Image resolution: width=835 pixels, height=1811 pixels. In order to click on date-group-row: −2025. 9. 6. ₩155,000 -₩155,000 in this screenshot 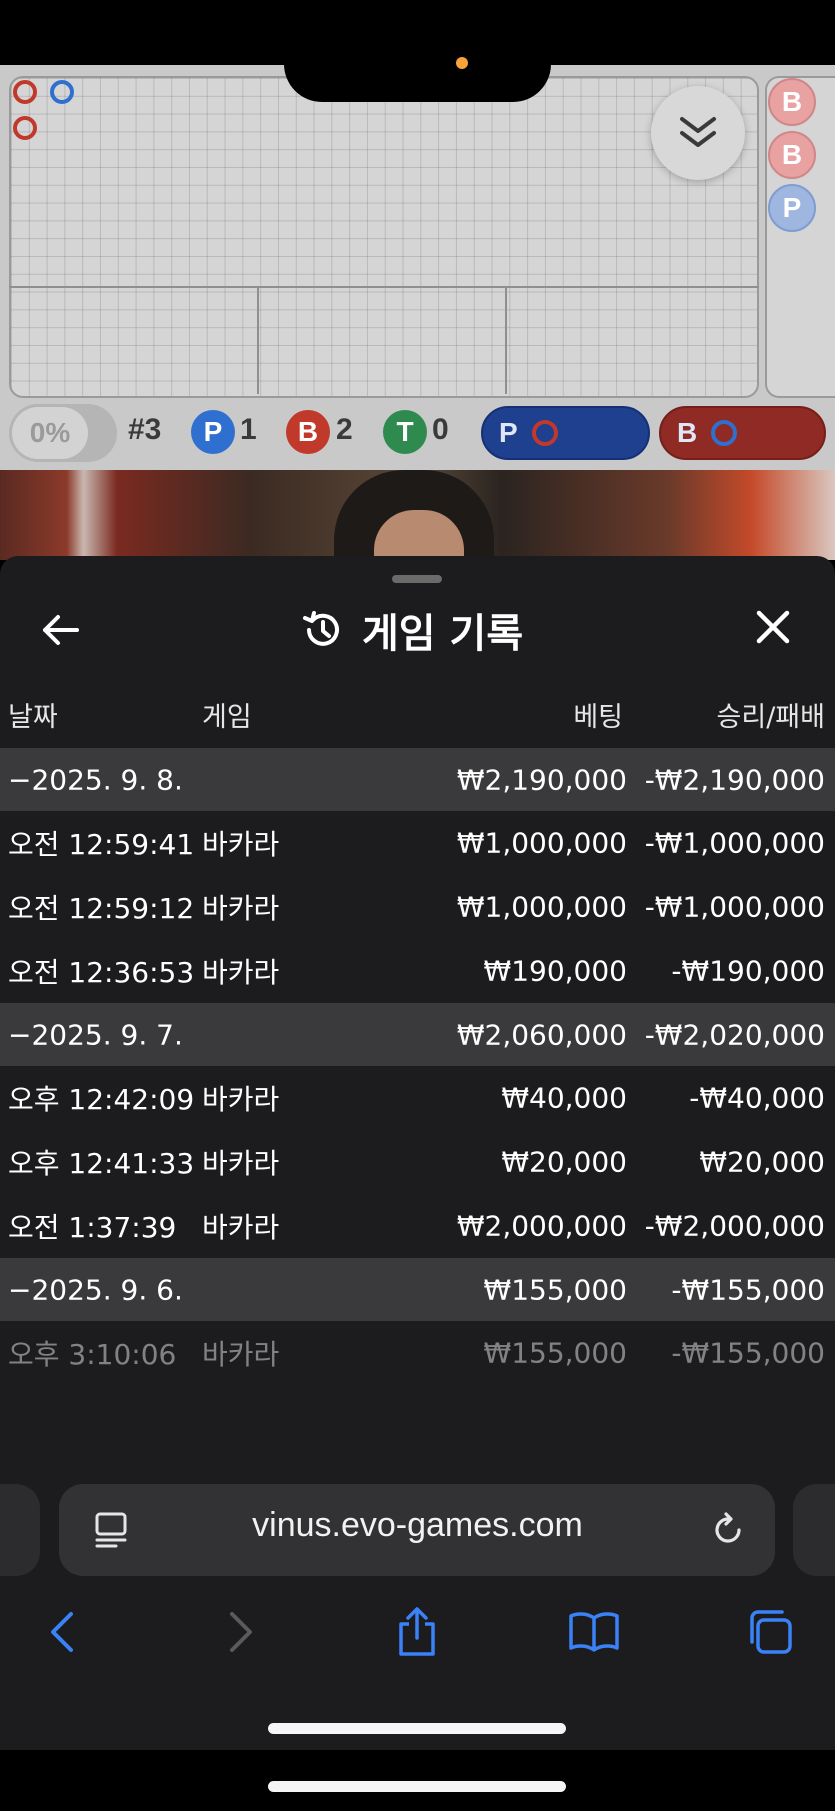, I will do `click(417, 1289)`.